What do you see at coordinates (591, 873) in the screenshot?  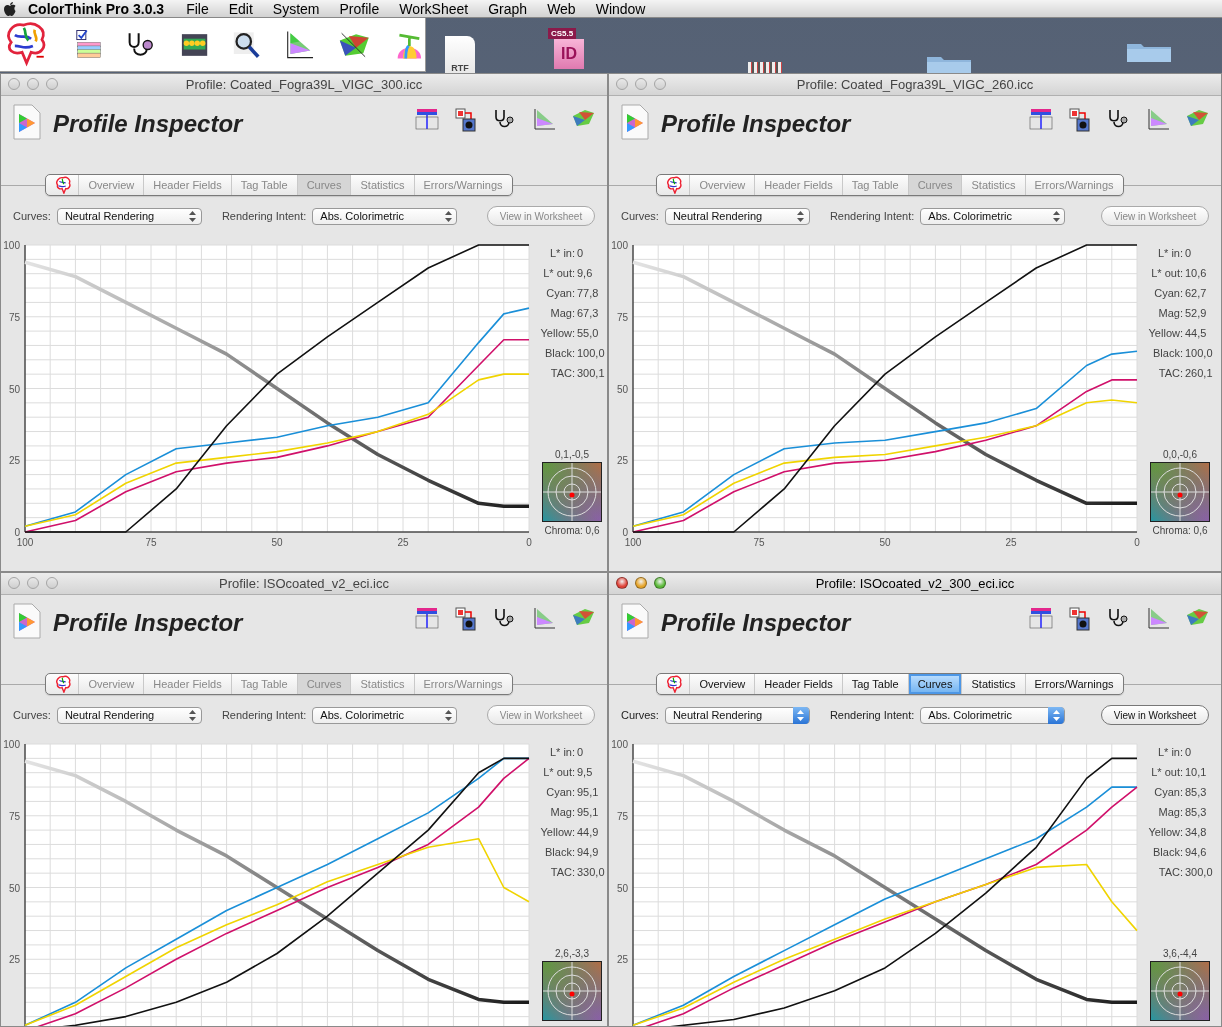 I see `readout-value: 330,0` at bounding box center [591, 873].